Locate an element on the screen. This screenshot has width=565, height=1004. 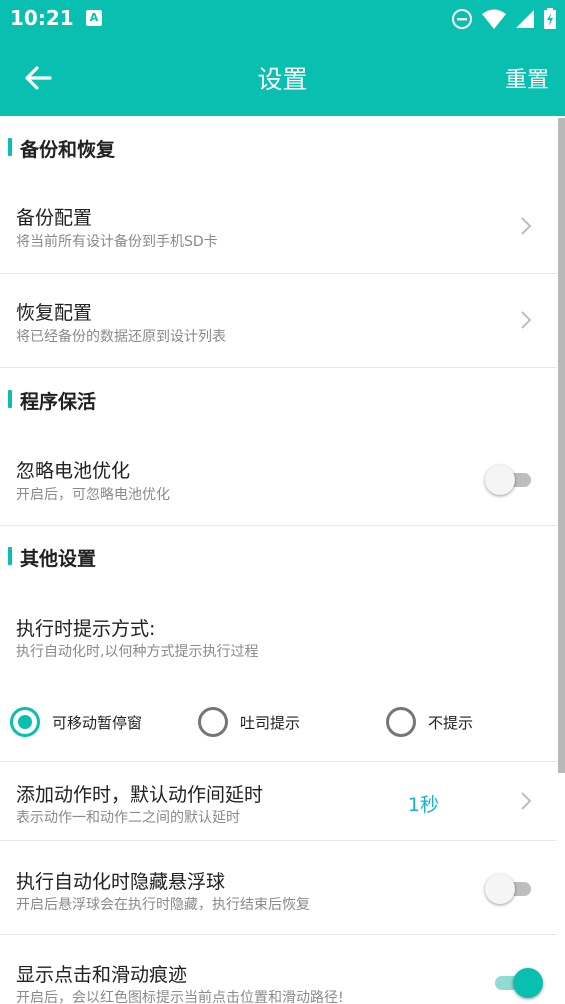
ignore-battery-toggle is located at coordinates (508, 479).